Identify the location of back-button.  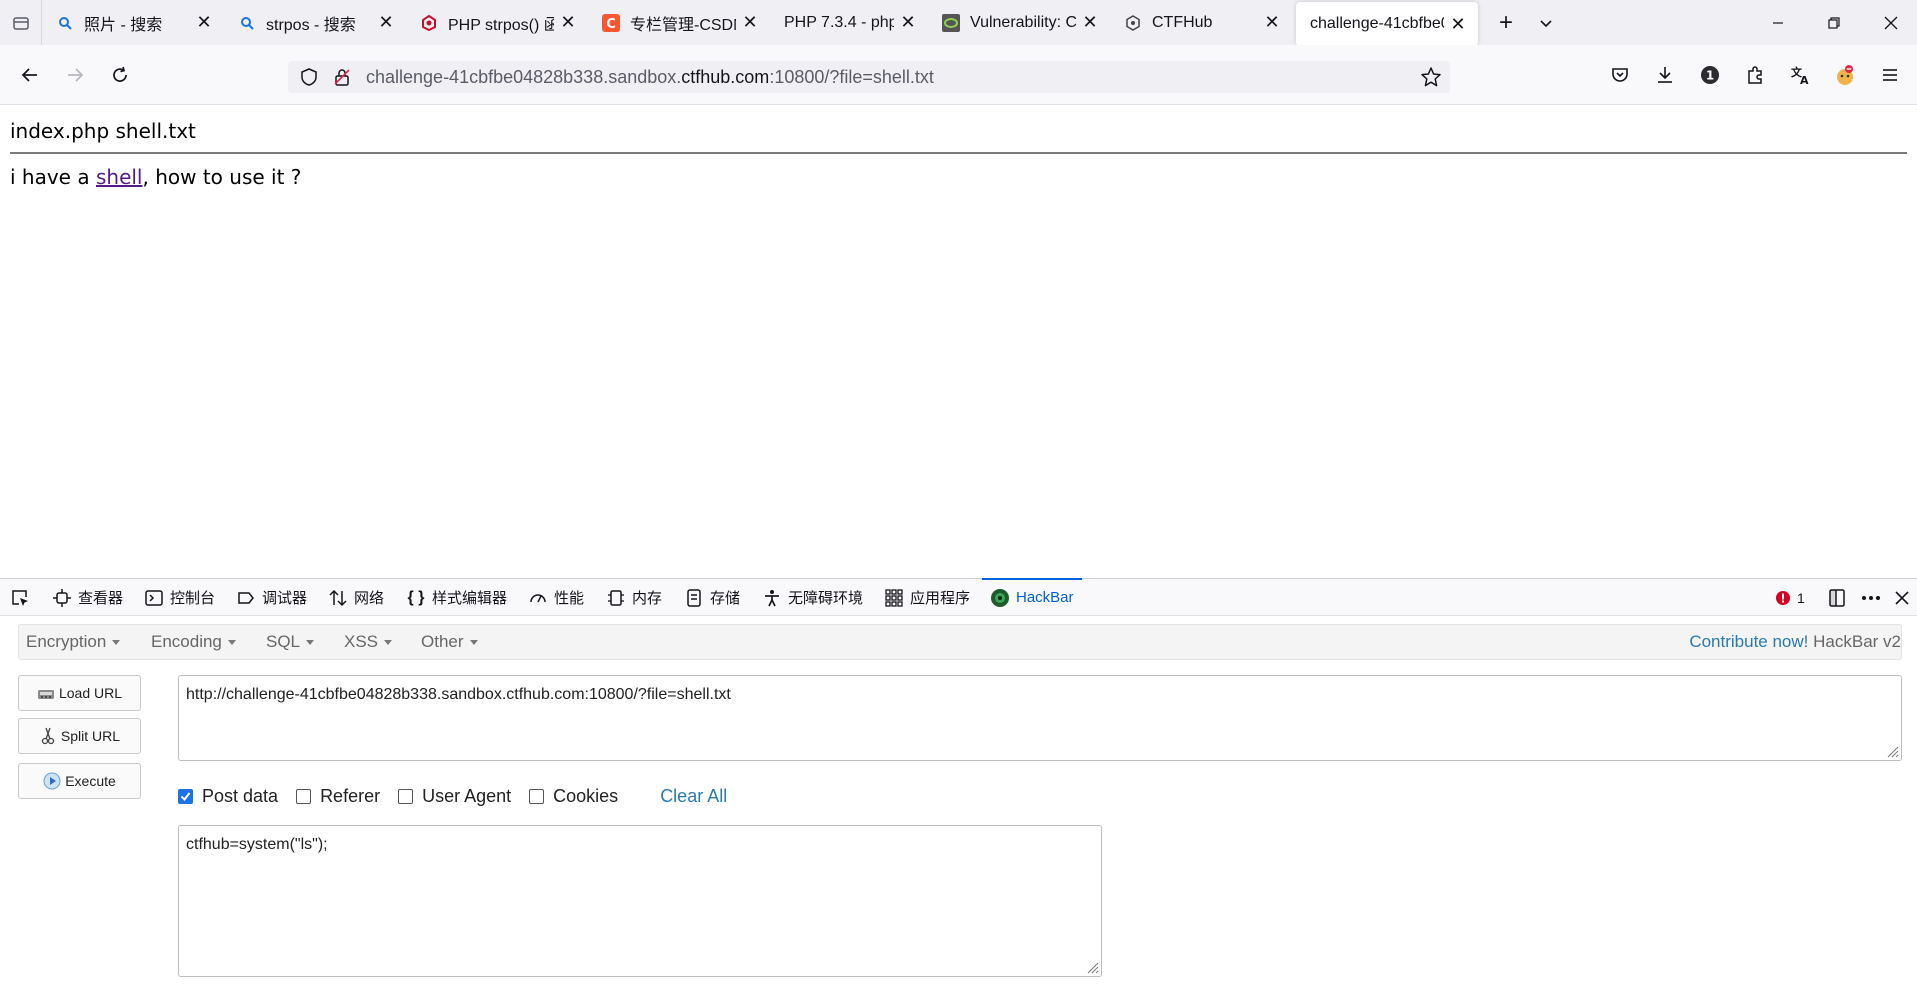
(30, 75).